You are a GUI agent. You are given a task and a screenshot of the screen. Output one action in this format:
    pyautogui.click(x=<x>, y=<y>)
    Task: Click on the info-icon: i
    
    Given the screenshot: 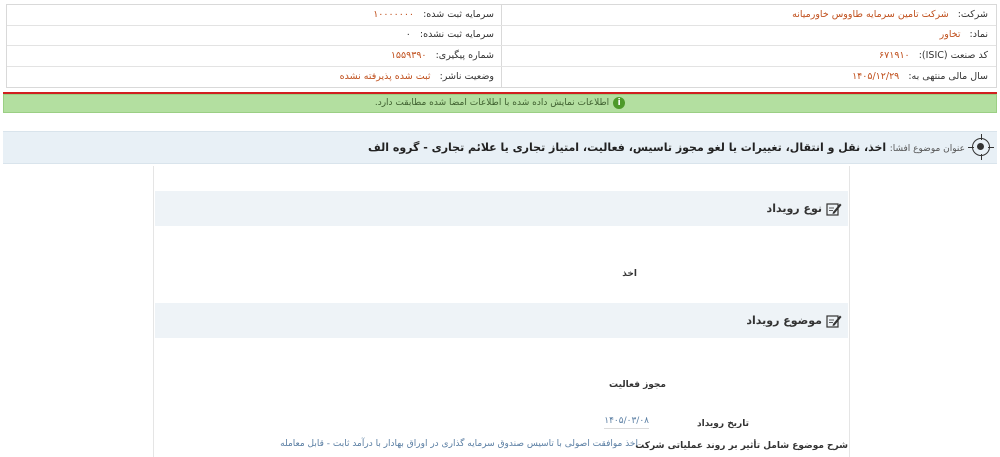 What is the action you would take?
    pyautogui.click(x=619, y=102)
    